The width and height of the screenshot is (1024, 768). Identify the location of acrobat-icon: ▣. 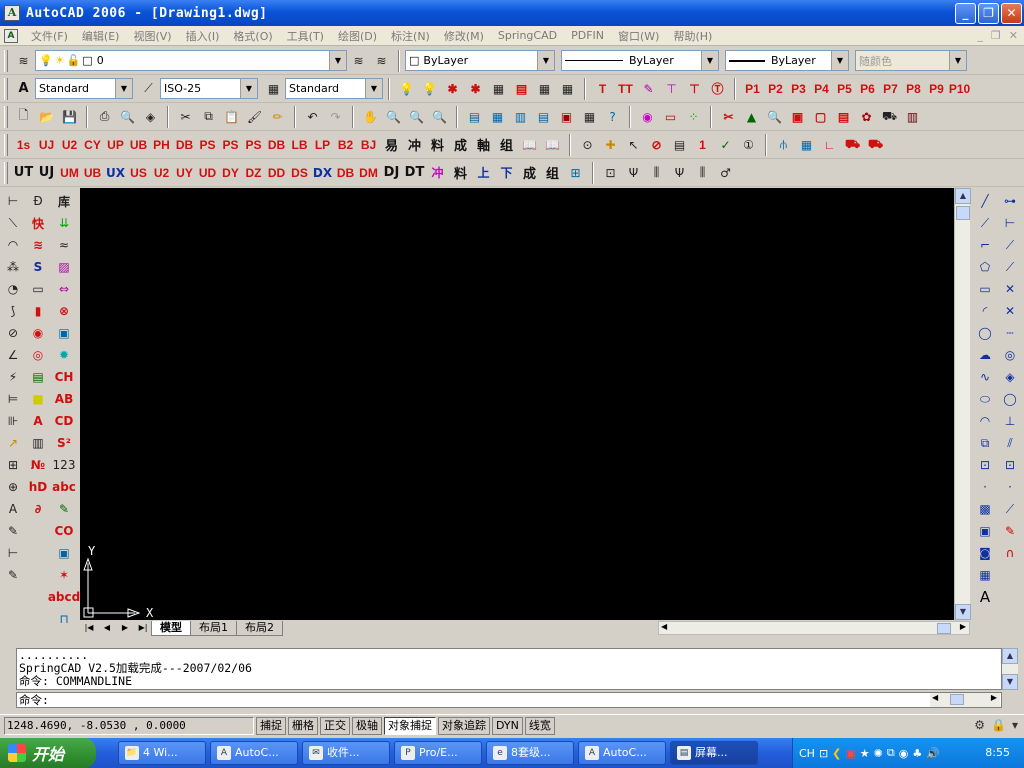
(850, 753).